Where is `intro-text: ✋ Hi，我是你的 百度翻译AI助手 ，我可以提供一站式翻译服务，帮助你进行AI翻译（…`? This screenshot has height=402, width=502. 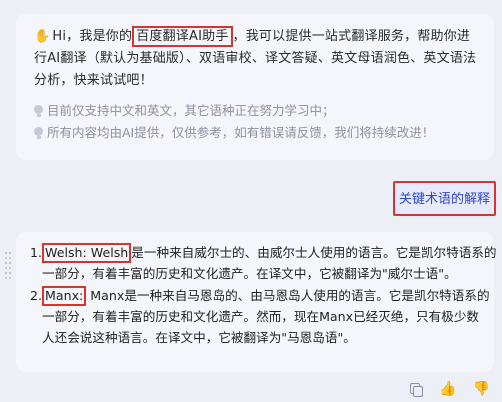 intro-text: ✋ Hi，我是你的 百度翻译AI助手 ，我可以提供一站式翻译服务，帮助你进行AI翻译（… is located at coordinates (257, 59).